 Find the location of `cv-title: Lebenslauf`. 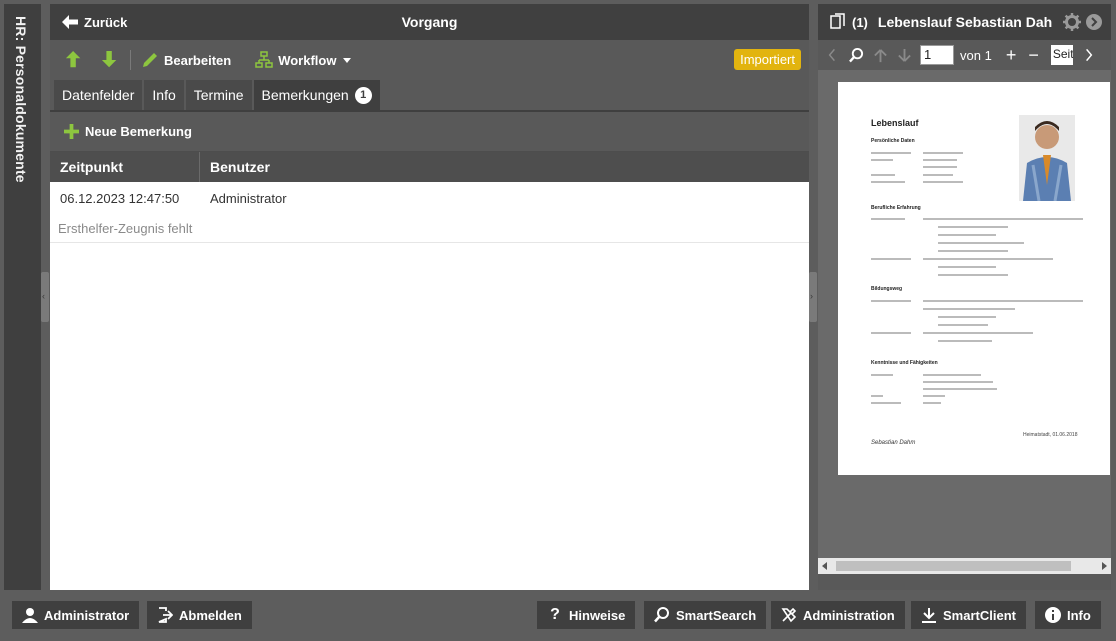

cv-title: Lebenslauf is located at coordinates (895, 123).